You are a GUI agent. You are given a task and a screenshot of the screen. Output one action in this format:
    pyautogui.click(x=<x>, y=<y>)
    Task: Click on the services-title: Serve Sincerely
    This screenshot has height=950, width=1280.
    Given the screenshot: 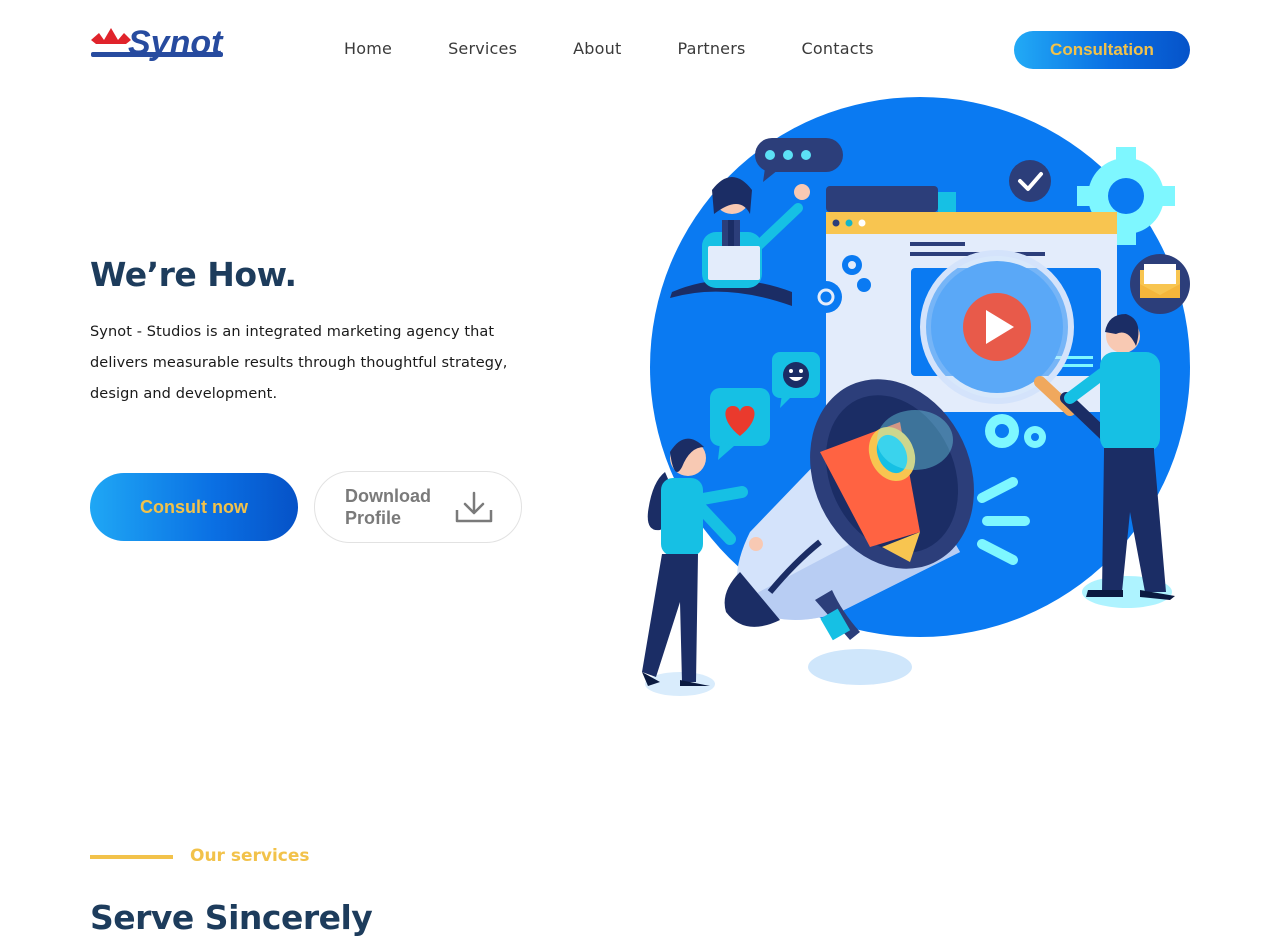 What is the action you would take?
    pyautogui.click(x=231, y=917)
    